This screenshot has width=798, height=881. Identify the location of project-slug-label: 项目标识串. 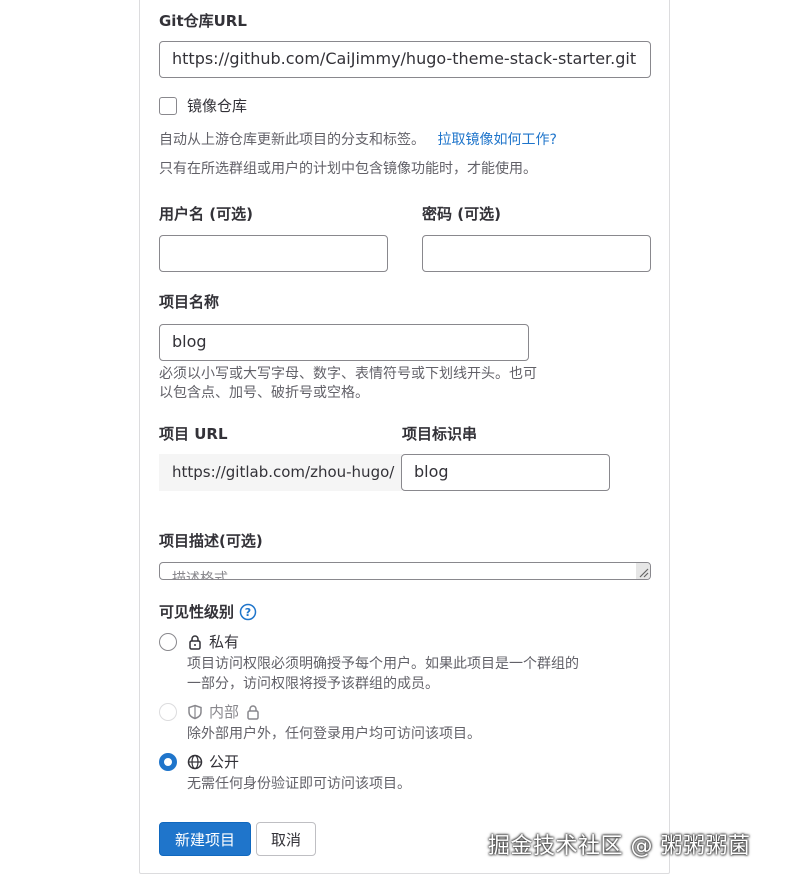
(440, 434).